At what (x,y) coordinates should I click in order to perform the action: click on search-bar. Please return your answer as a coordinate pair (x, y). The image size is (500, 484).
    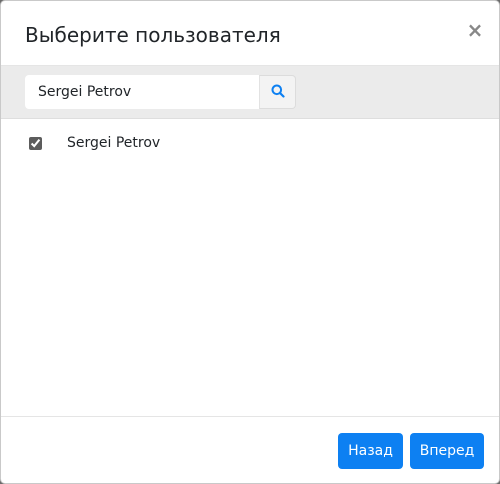
    Looking at the image, I should click on (250, 92).